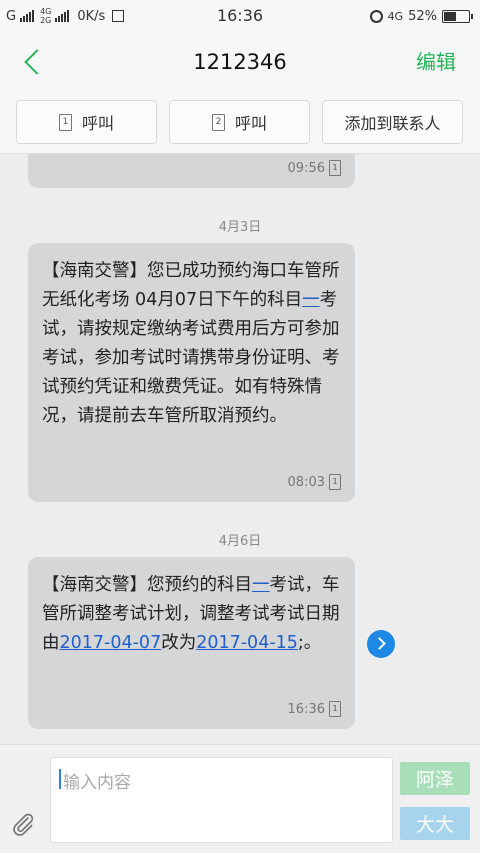  What do you see at coordinates (376, 16) in the screenshot?
I see `alarm-icon` at bounding box center [376, 16].